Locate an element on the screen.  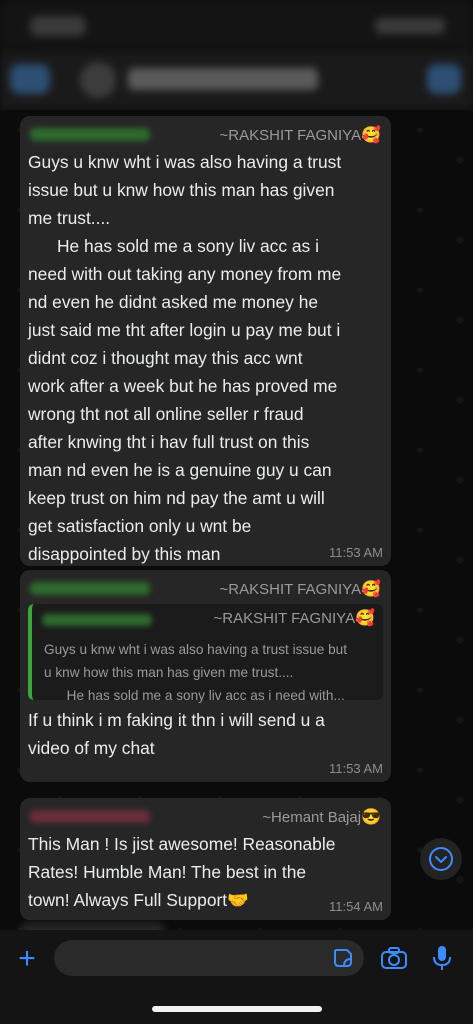
home-indicator is located at coordinates (237, 1009).